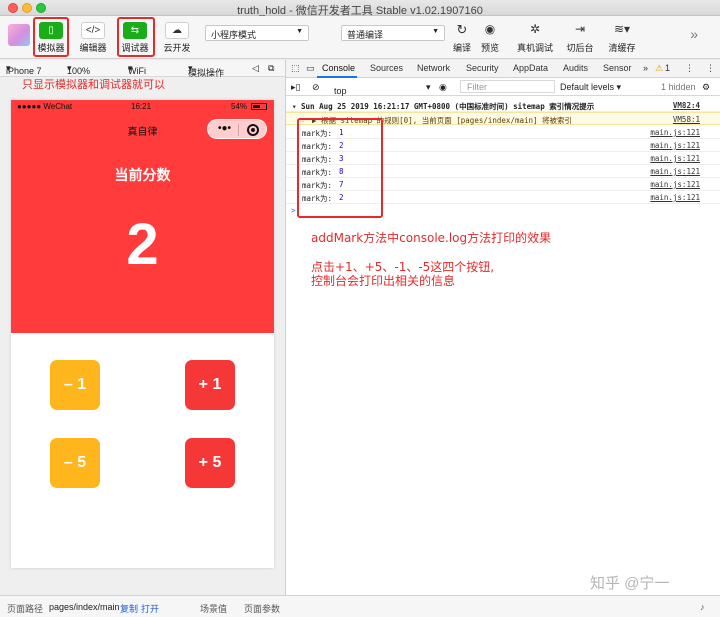 The height and width of the screenshot is (617, 720). I want to click on preview-button: ◉ 预览, so click(490, 38).